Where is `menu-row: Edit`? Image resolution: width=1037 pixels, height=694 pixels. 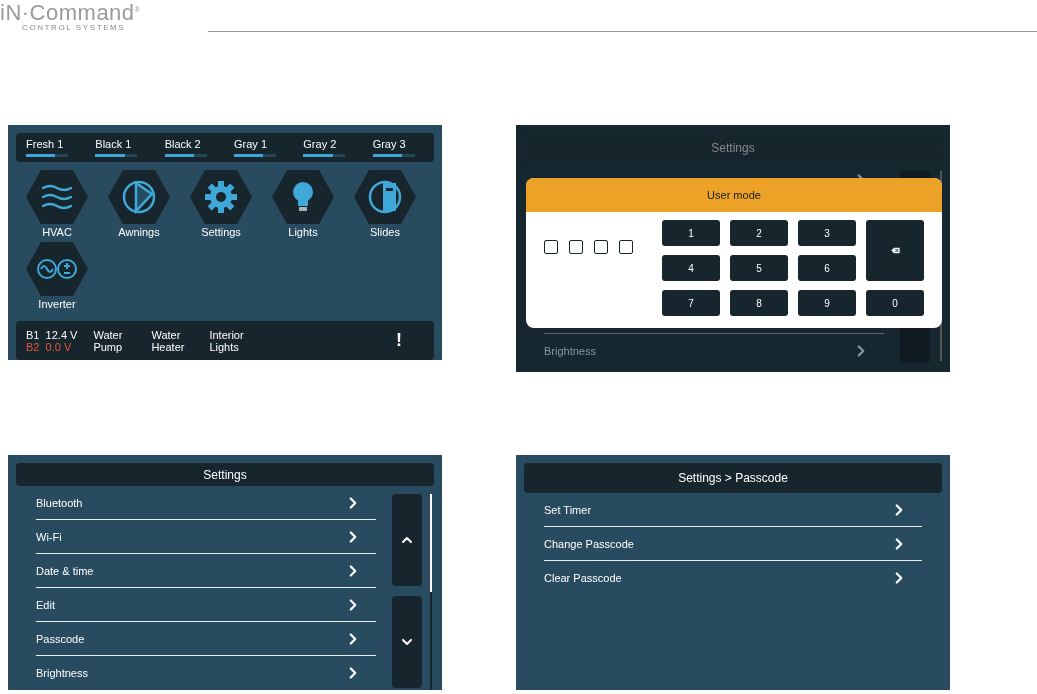
menu-row: Edit is located at coordinates (206, 605).